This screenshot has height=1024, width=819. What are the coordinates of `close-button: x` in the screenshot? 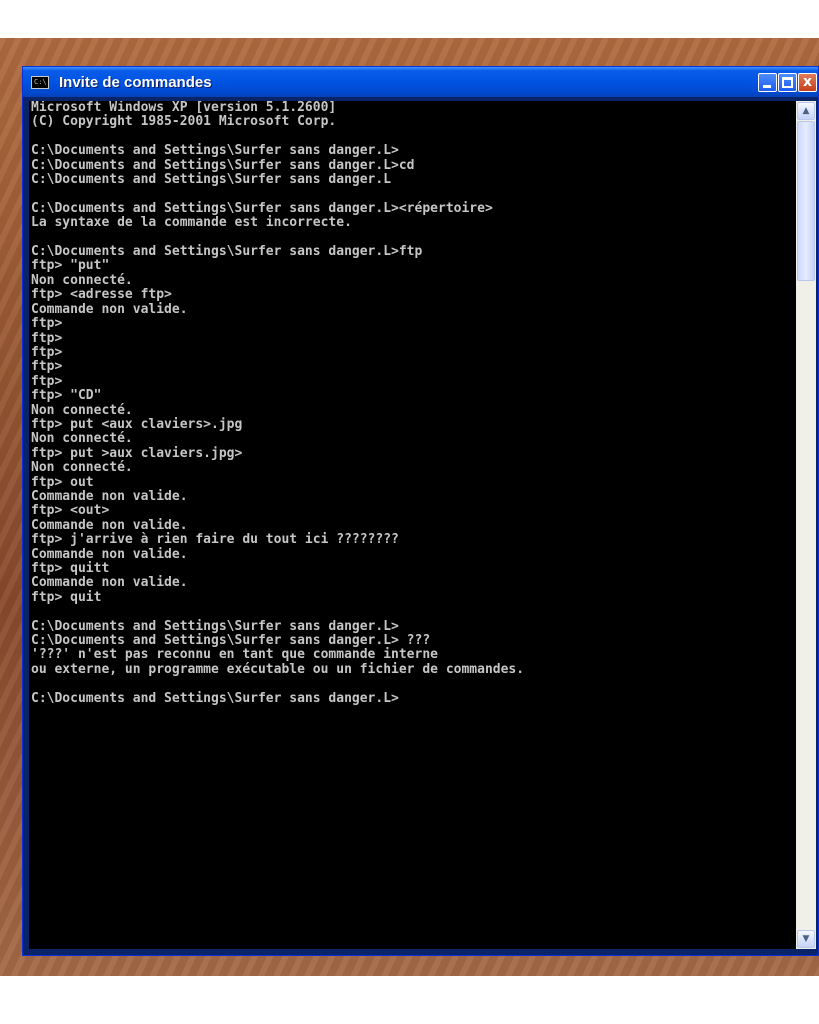 It's located at (807, 82).